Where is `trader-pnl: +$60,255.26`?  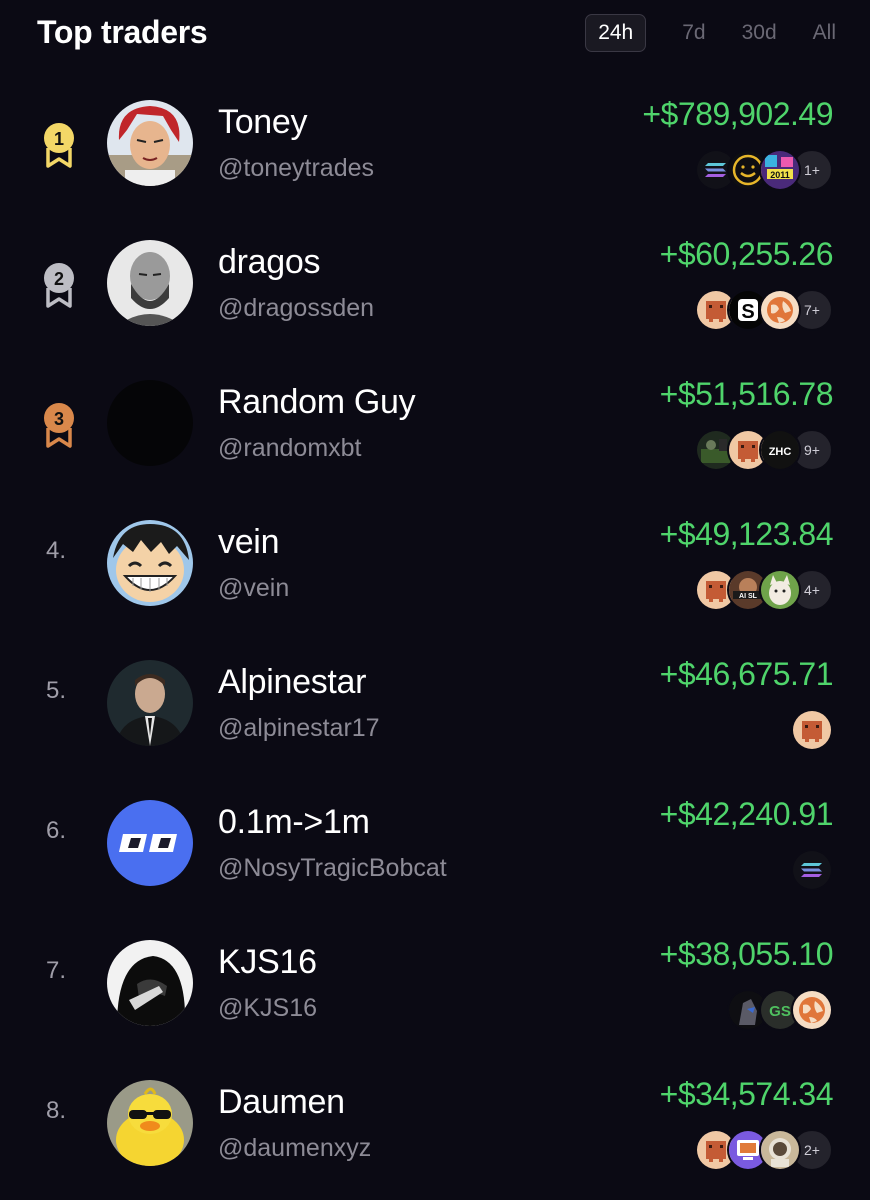 trader-pnl: +$60,255.26 is located at coordinates (746, 254).